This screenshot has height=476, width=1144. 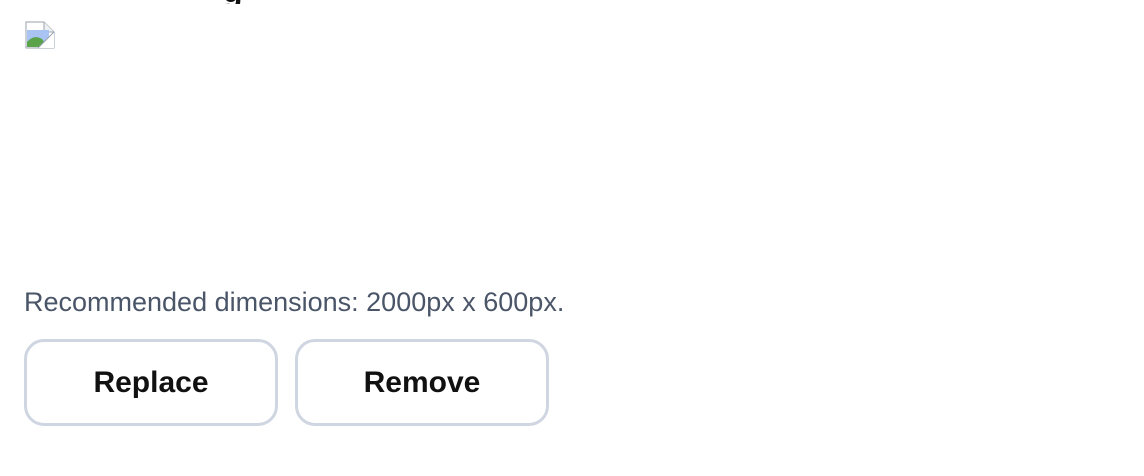 What do you see at coordinates (422, 382) in the screenshot?
I see `remove-button: Remove` at bounding box center [422, 382].